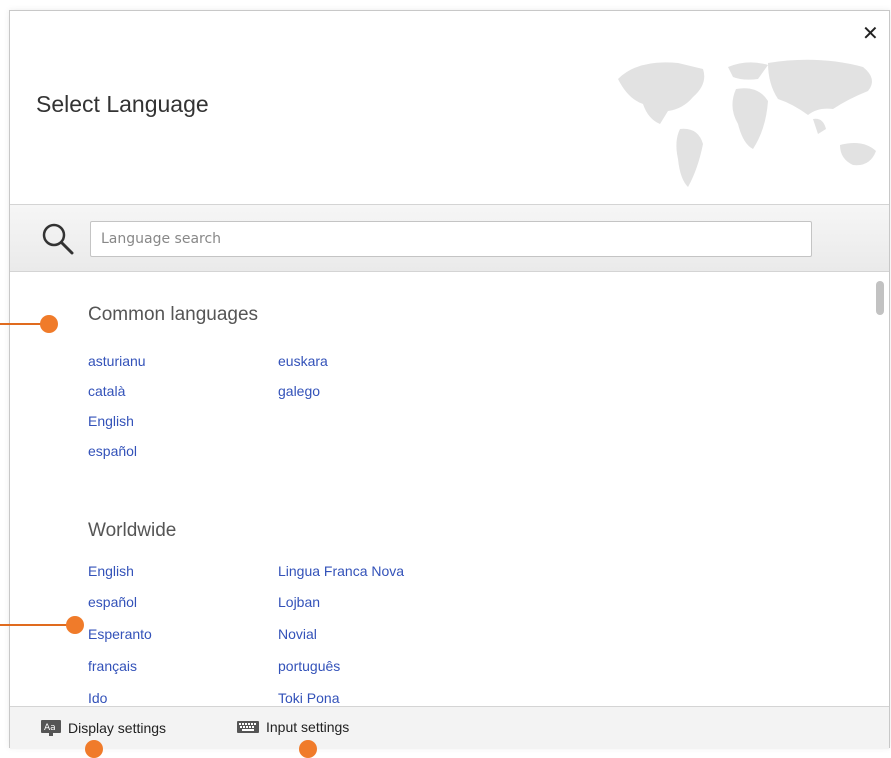  Describe the element at coordinates (58, 239) in the screenshot. I see `search-icon` at that location.